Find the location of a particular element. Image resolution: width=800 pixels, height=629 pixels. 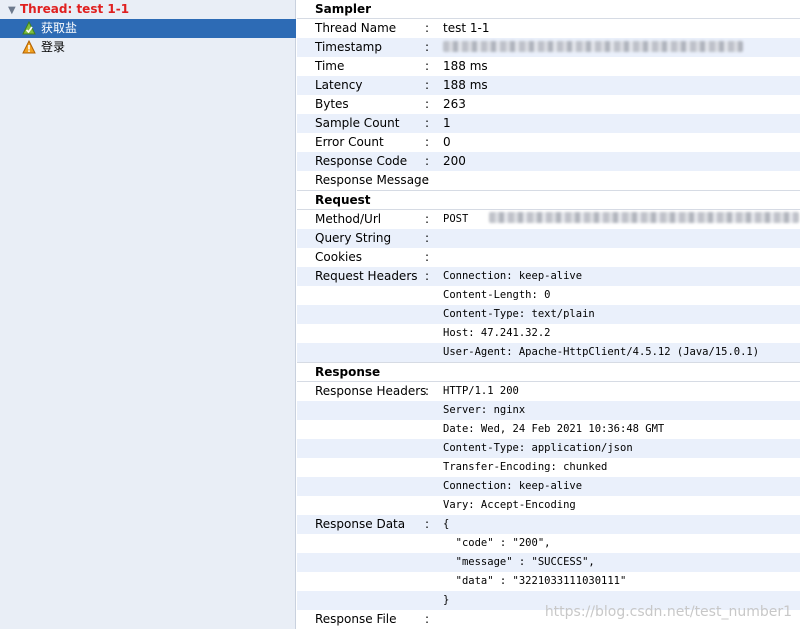

tree-sample-login: 登录 is located at coordinates (148, 47).